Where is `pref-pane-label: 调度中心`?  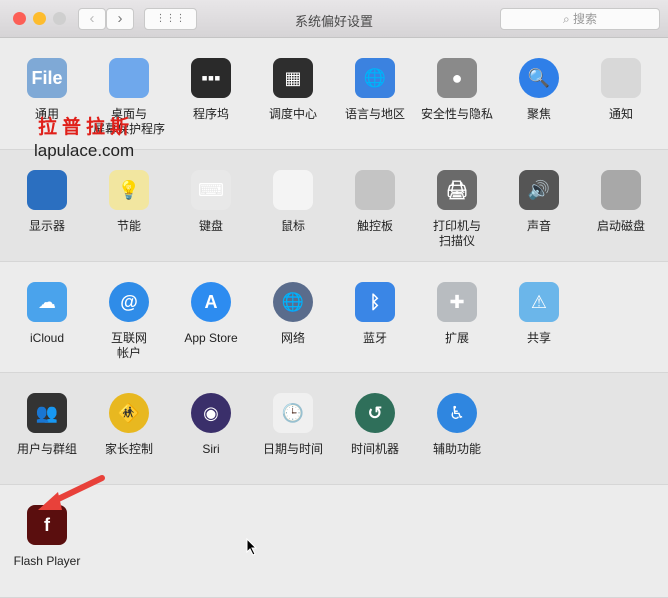
pref-pane-label: 调度中心 is located at coordinates (292, 114).